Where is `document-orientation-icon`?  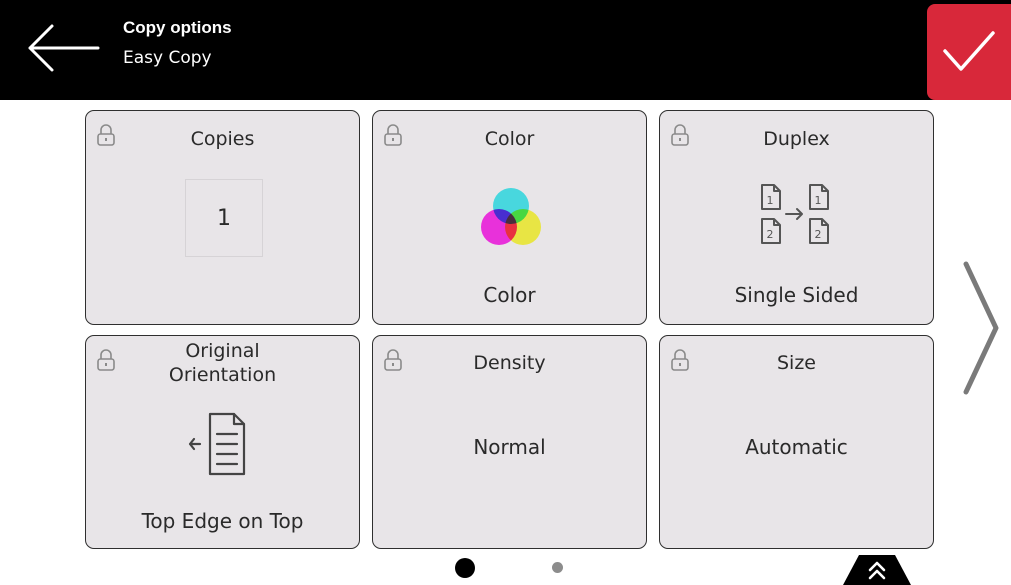 document-orientation-icon is located at coordinates (217, 444).